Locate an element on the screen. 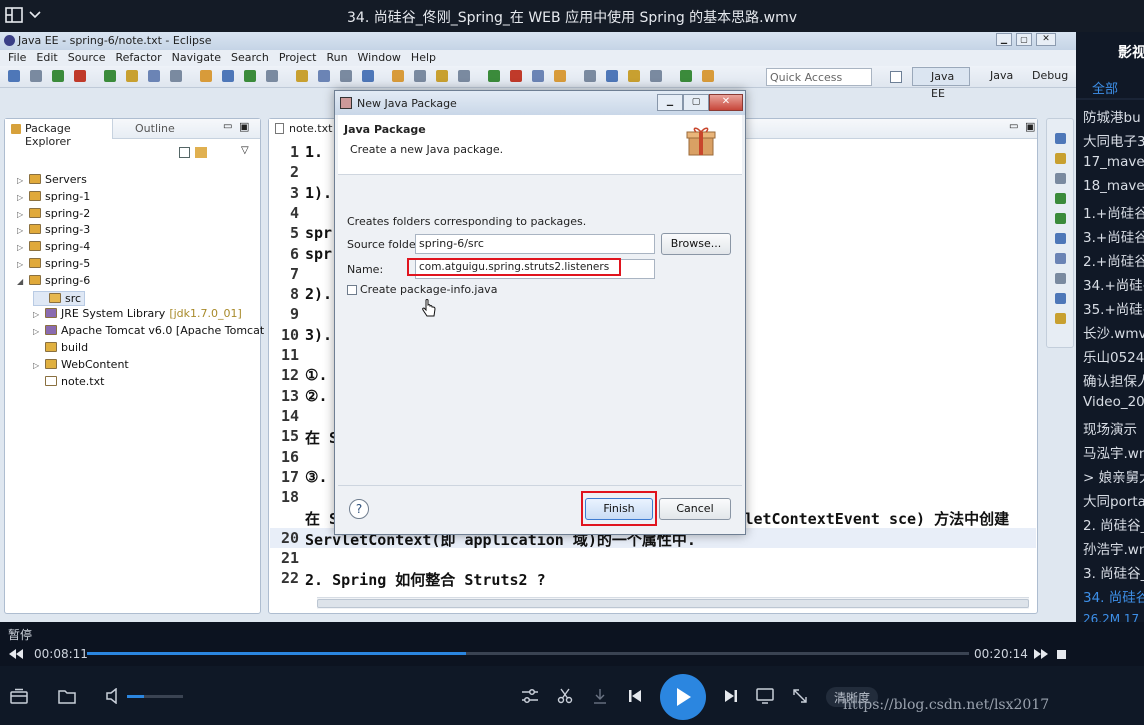  minimize-view-icon: ▭ is located at coordinates (227, 126).